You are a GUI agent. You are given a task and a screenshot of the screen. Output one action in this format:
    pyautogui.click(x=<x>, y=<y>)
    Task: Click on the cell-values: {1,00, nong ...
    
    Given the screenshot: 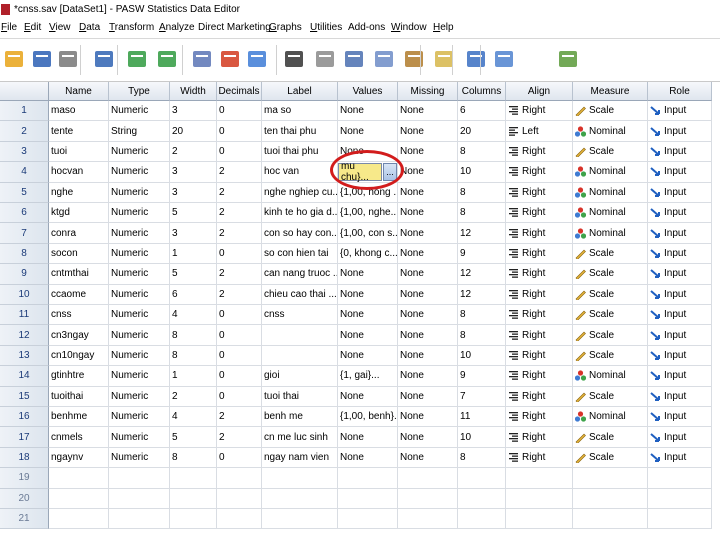 What is the action you would take?
    pyautogui.click(x=368, y=192)
    